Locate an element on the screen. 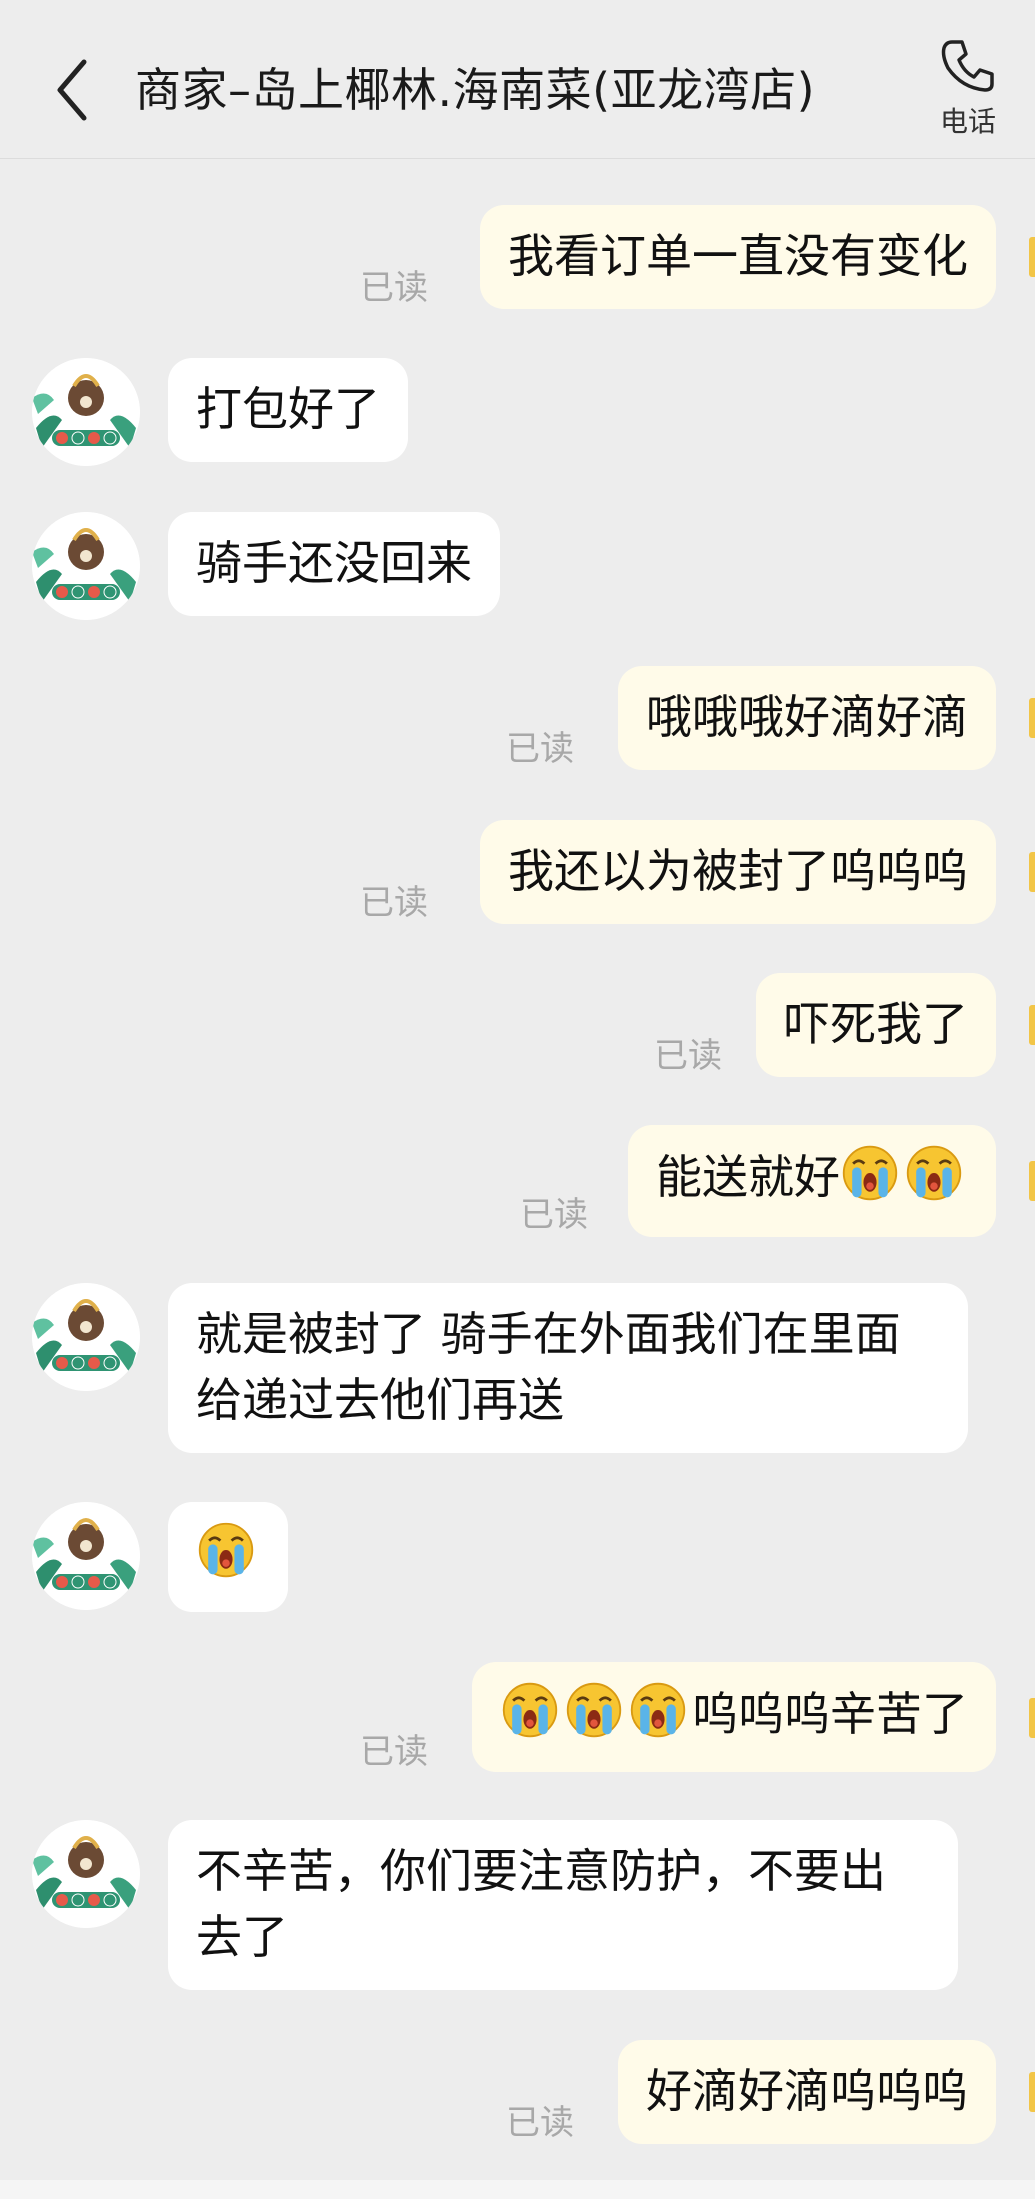 Image resolution: width=1035 pixels, height=2199 pixels. input-bar-edge is located at coordinates (517, 2189).